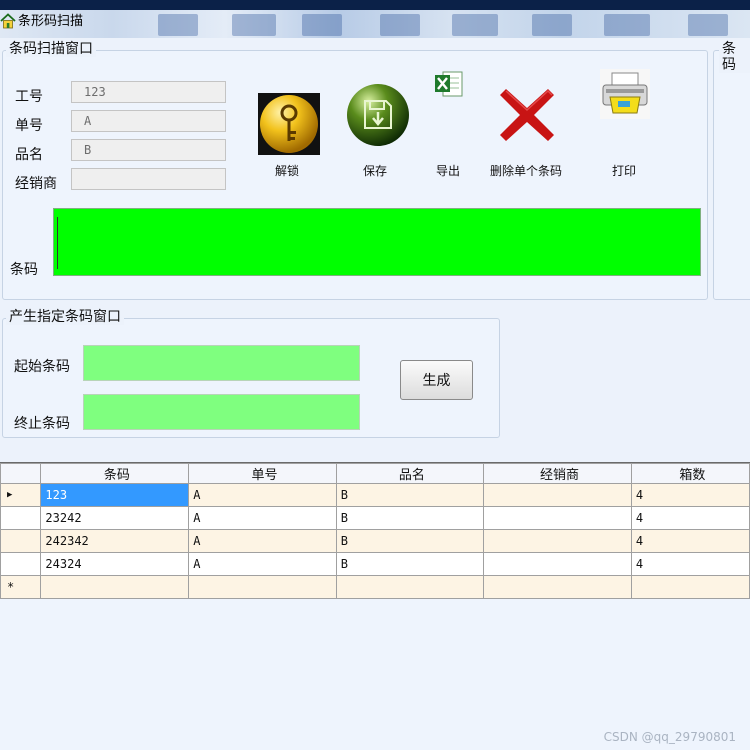  What do you see at coordinates (51, 49) in the screenshot?
I see `scan-group-title: 条码扫描窗口` at bounding box center [51, 49].